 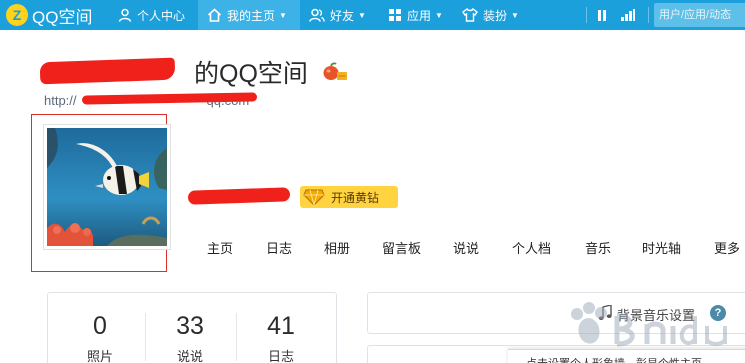 I want to click on music-note-icon, so click(x=605, y=312).